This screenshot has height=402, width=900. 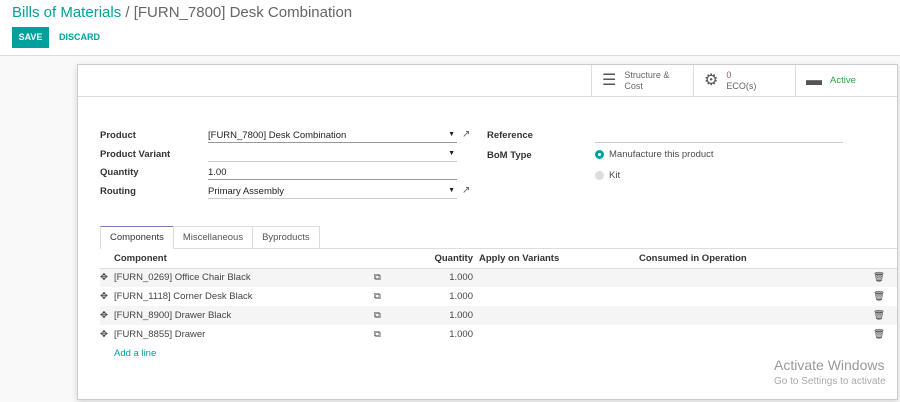 What do you see at coordinates (30, 37) in the screenshot?
I see `save-button: SAVE` at bounding box center [30, 37].